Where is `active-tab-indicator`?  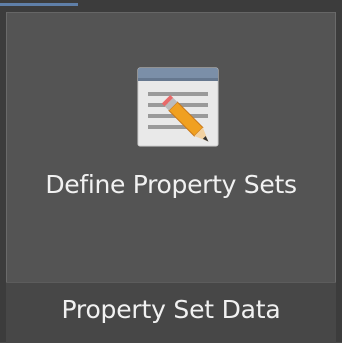
active-tab-indicator is located at coordinates (39, 4).